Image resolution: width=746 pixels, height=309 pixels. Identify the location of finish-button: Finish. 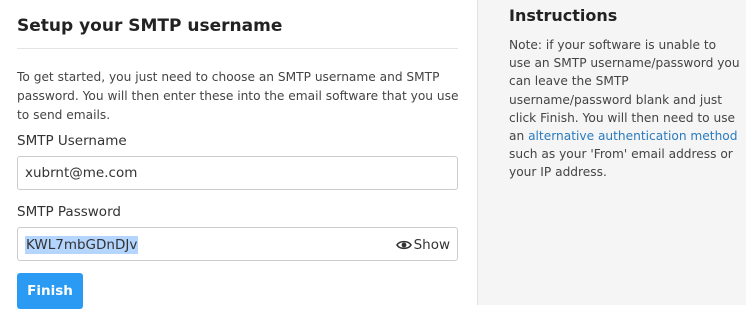
(50, 291).